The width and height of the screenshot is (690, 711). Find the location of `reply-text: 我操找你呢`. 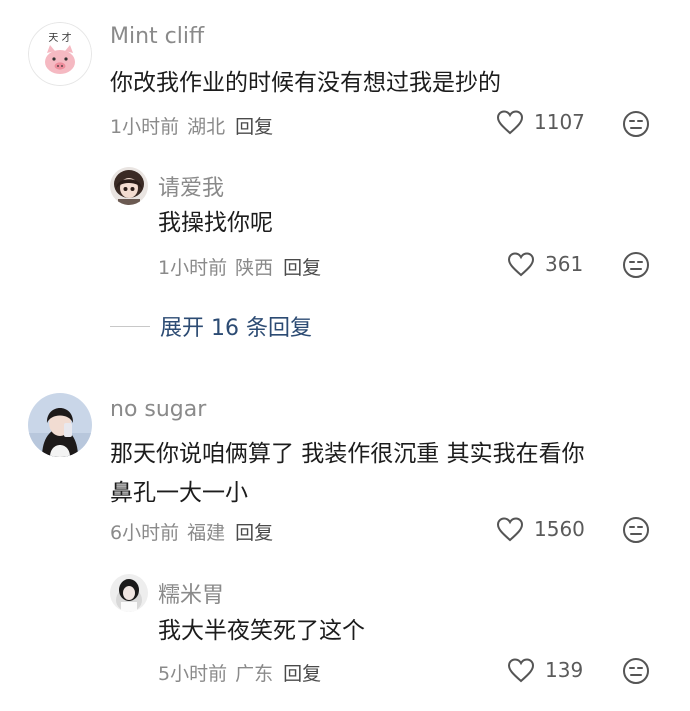

reply-text: 我操找你呢 is located at coordinates (215, 223).